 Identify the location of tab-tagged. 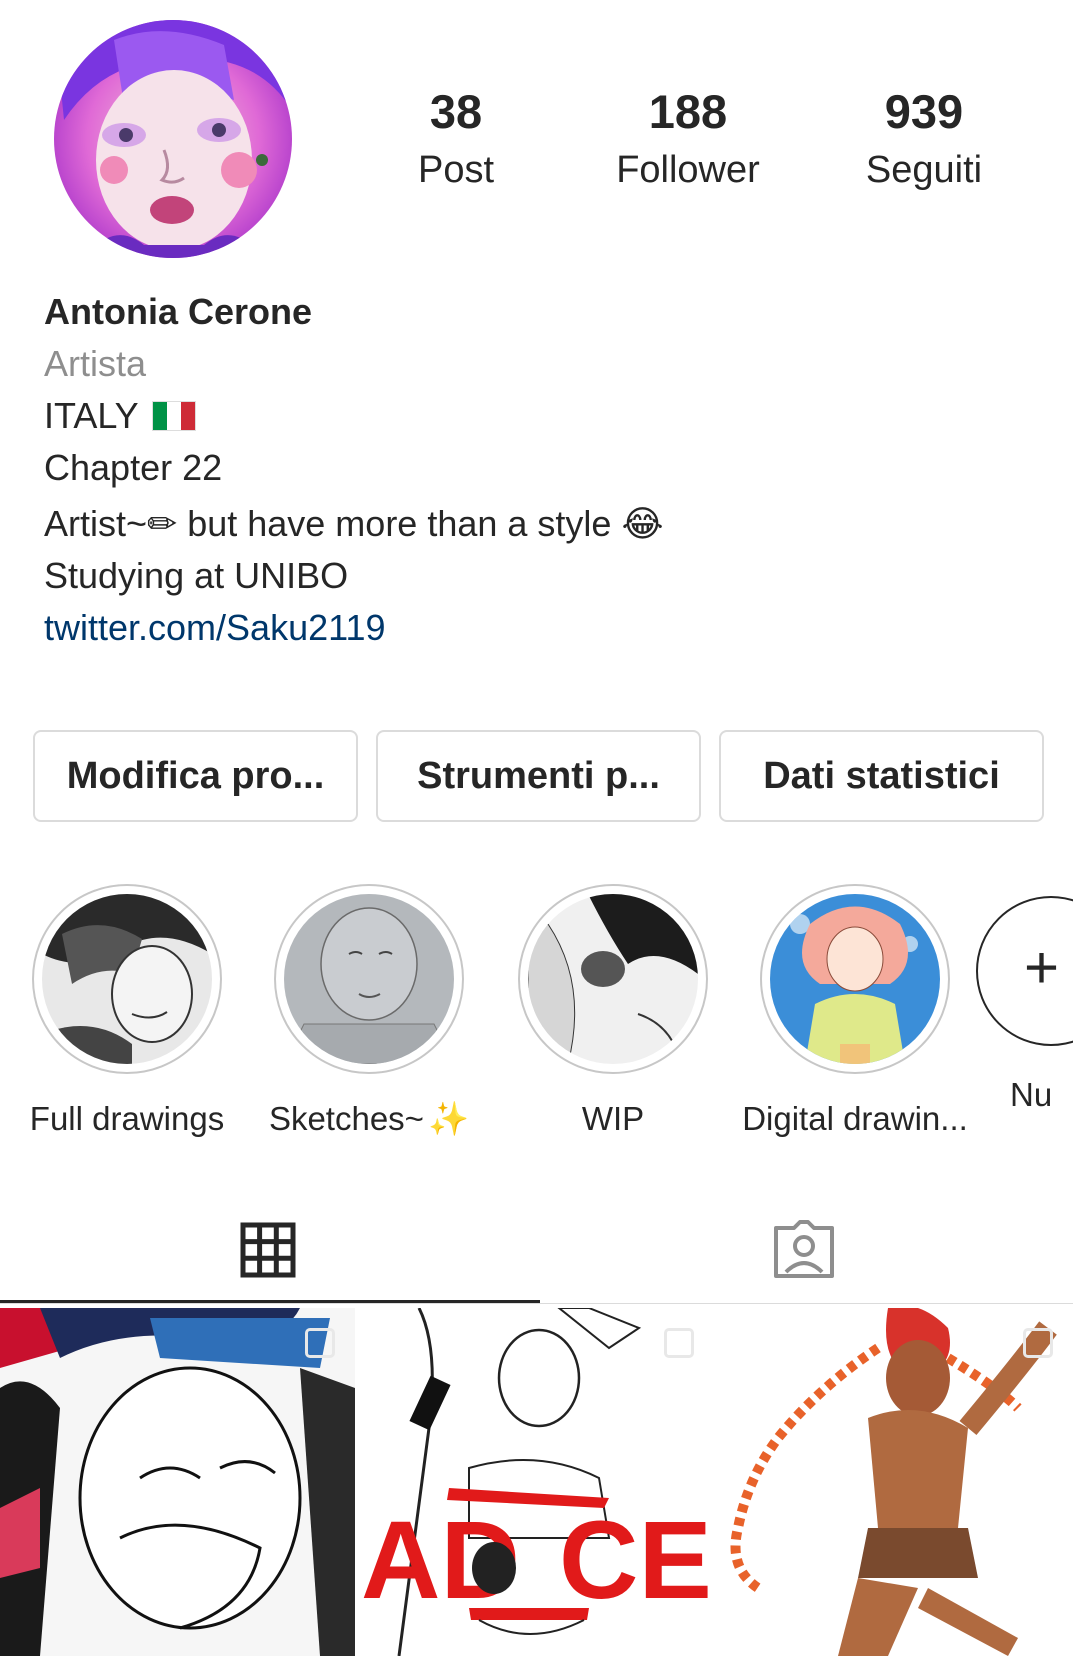
(804, 1250).